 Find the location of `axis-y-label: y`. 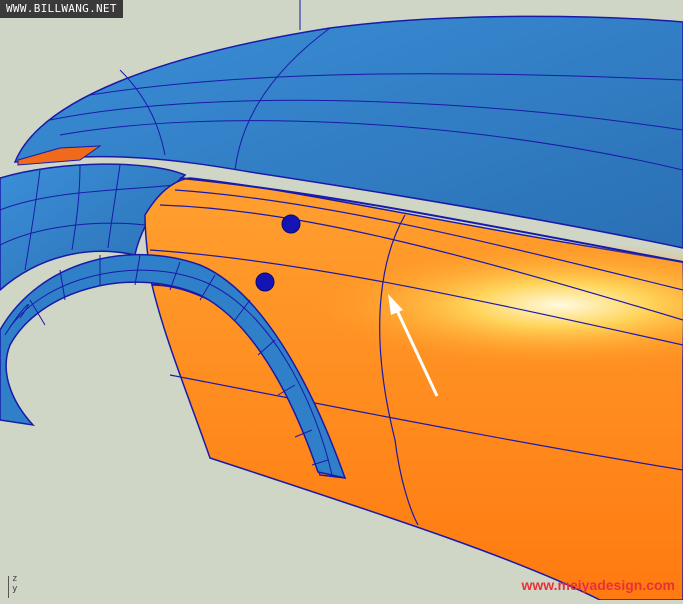

axis-y-label: y is located at coordinates (15, 589).